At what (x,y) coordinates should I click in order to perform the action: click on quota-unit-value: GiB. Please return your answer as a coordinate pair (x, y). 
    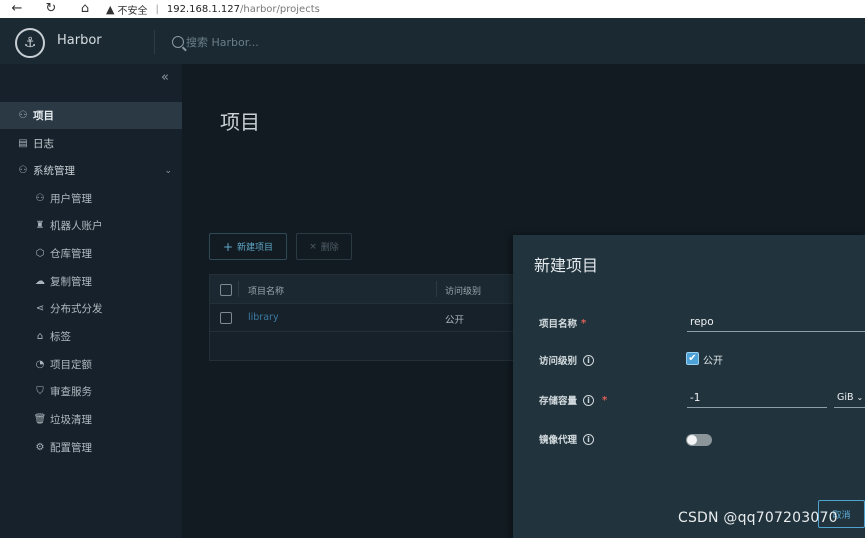
    Looking at the image, I should click on (845, 397).